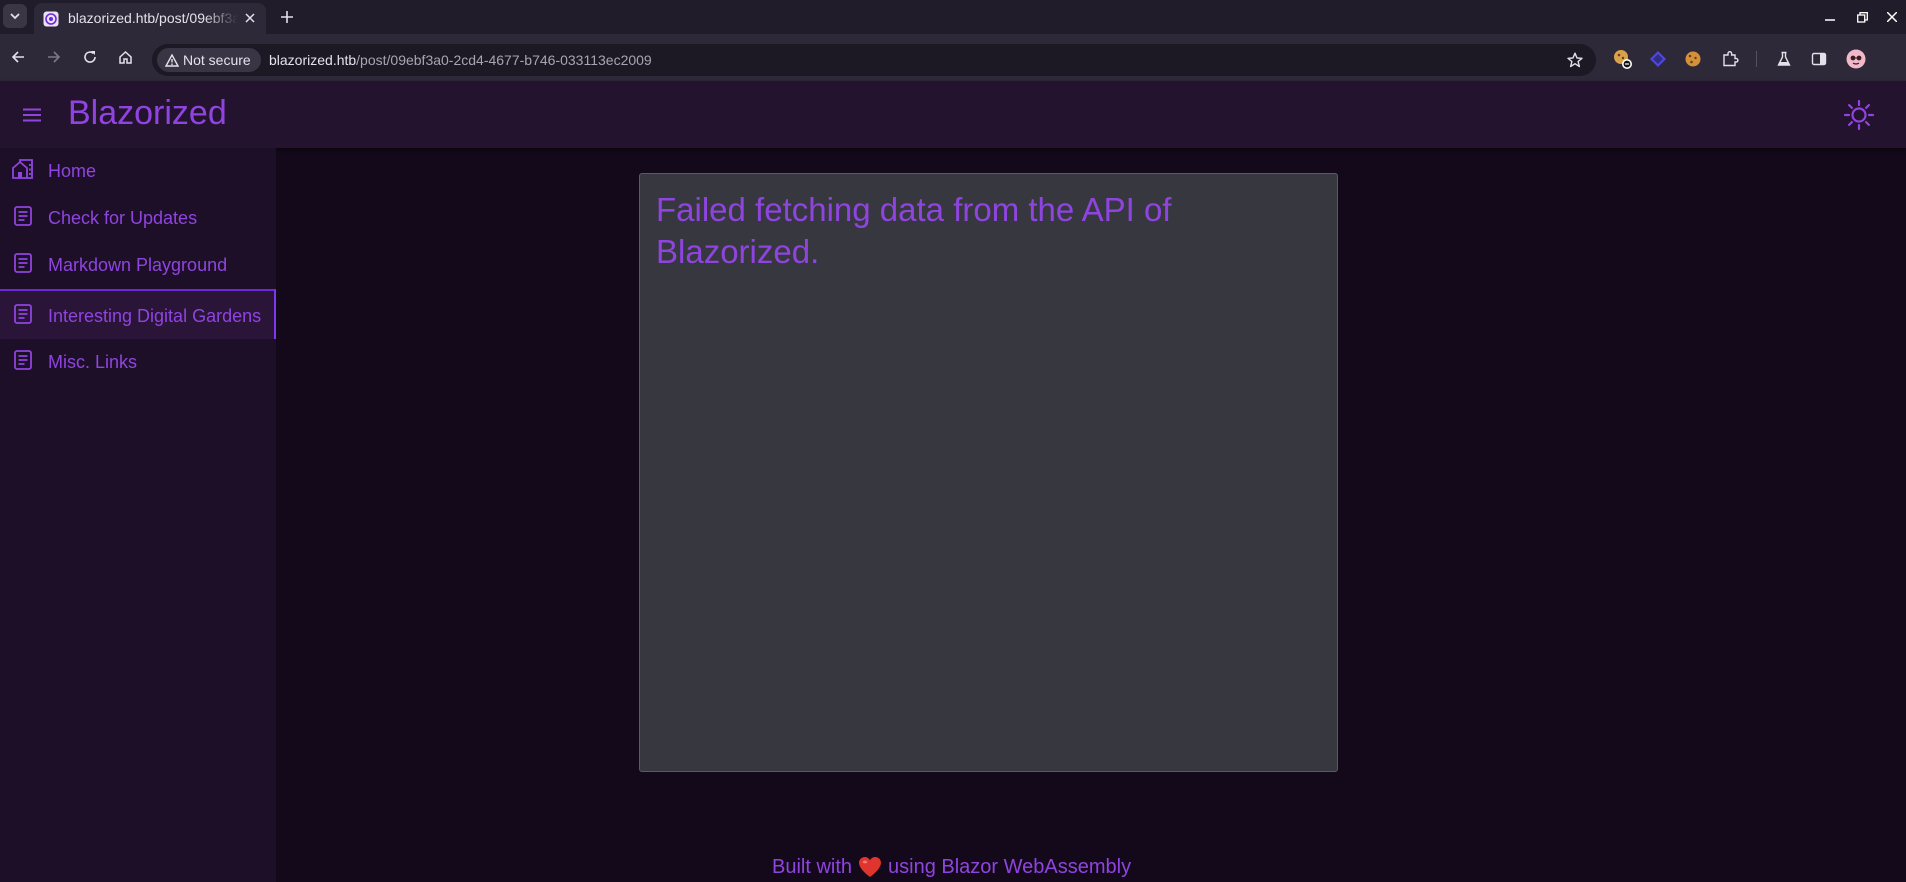 This screenshot has width=1906, height=882. I want to click on sidebar-item-misc-links: Misc. Links, so click(138, 362).